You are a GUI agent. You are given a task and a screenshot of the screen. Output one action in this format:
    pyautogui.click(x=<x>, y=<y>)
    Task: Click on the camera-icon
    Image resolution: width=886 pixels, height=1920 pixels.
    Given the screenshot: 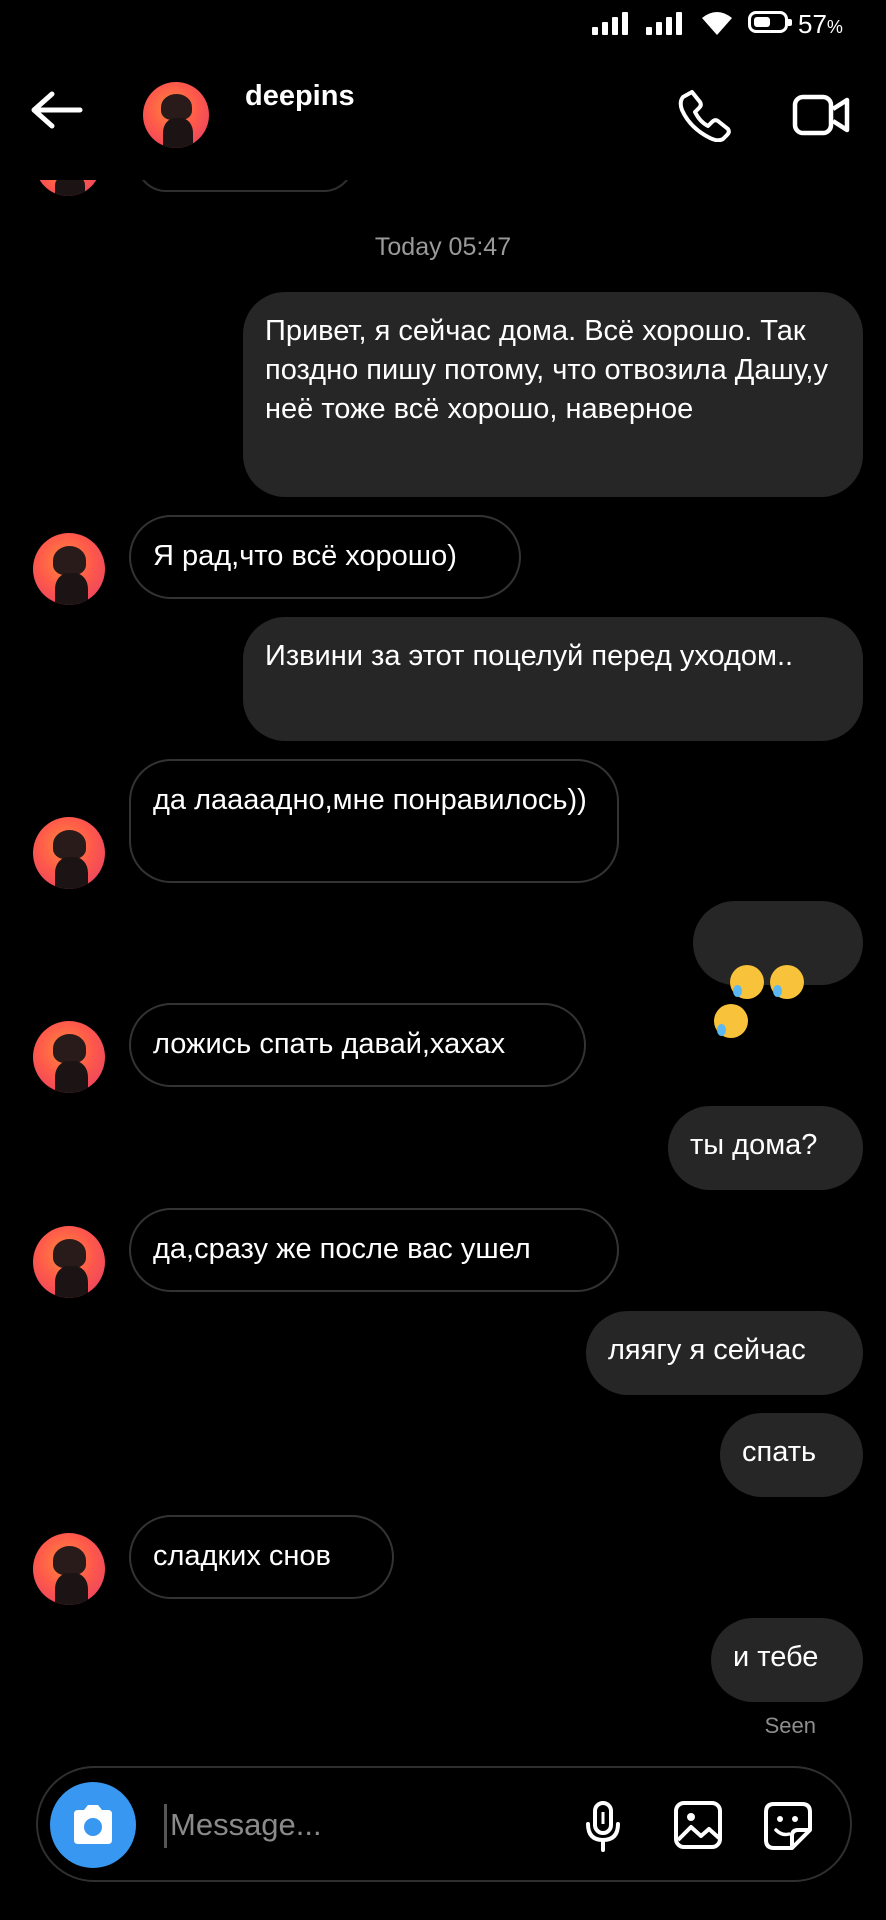 What is the action you would take?
    pyautogui.click(x=93, y=1824)
    